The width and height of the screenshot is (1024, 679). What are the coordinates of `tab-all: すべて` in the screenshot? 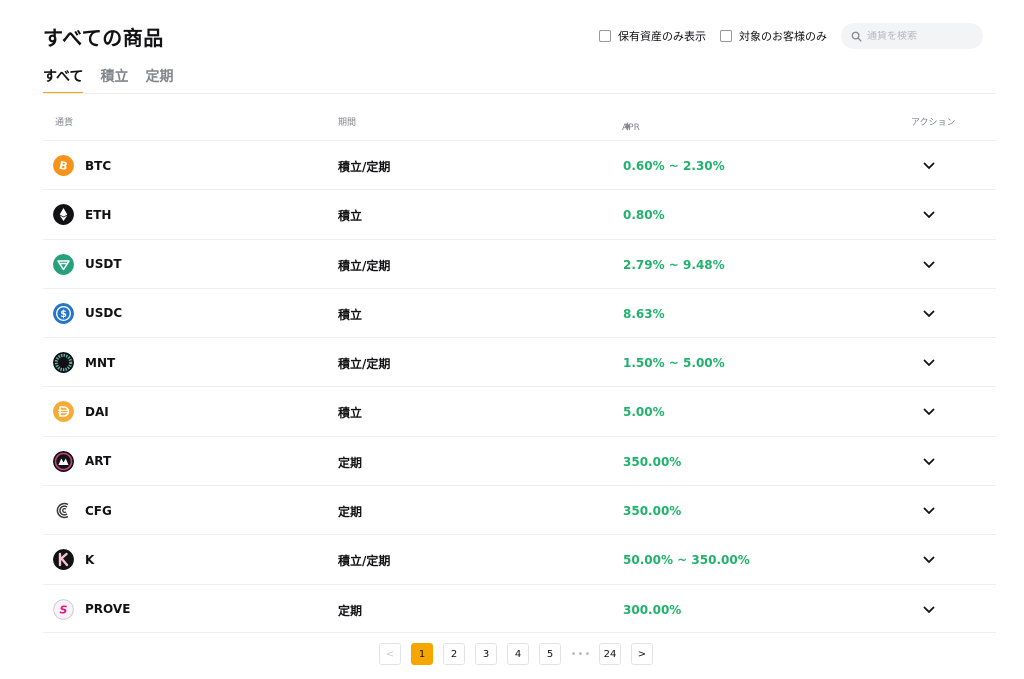 It's located at (63, 80).